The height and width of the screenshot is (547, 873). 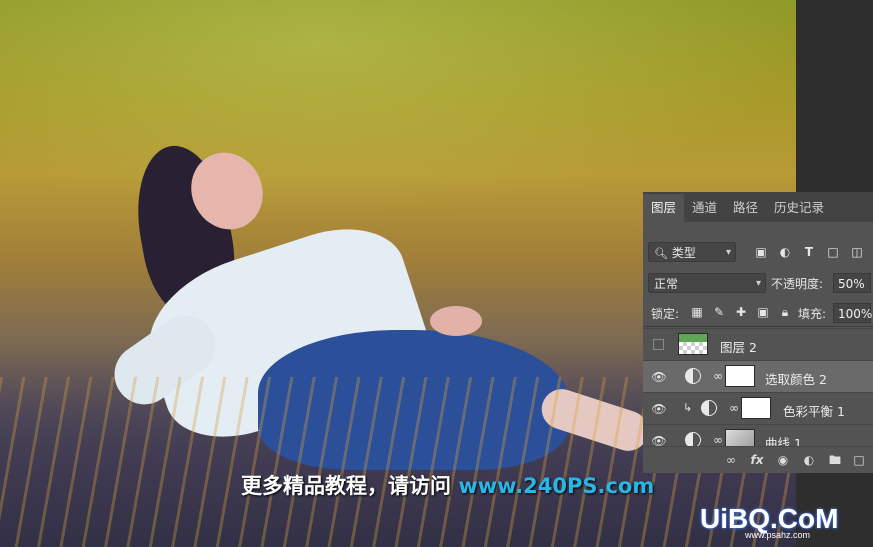 What do you see at coordinates (796, 379) in the screenshot?
I see `layer-name: 选取颜色 2` at bounding box center [796, 379].